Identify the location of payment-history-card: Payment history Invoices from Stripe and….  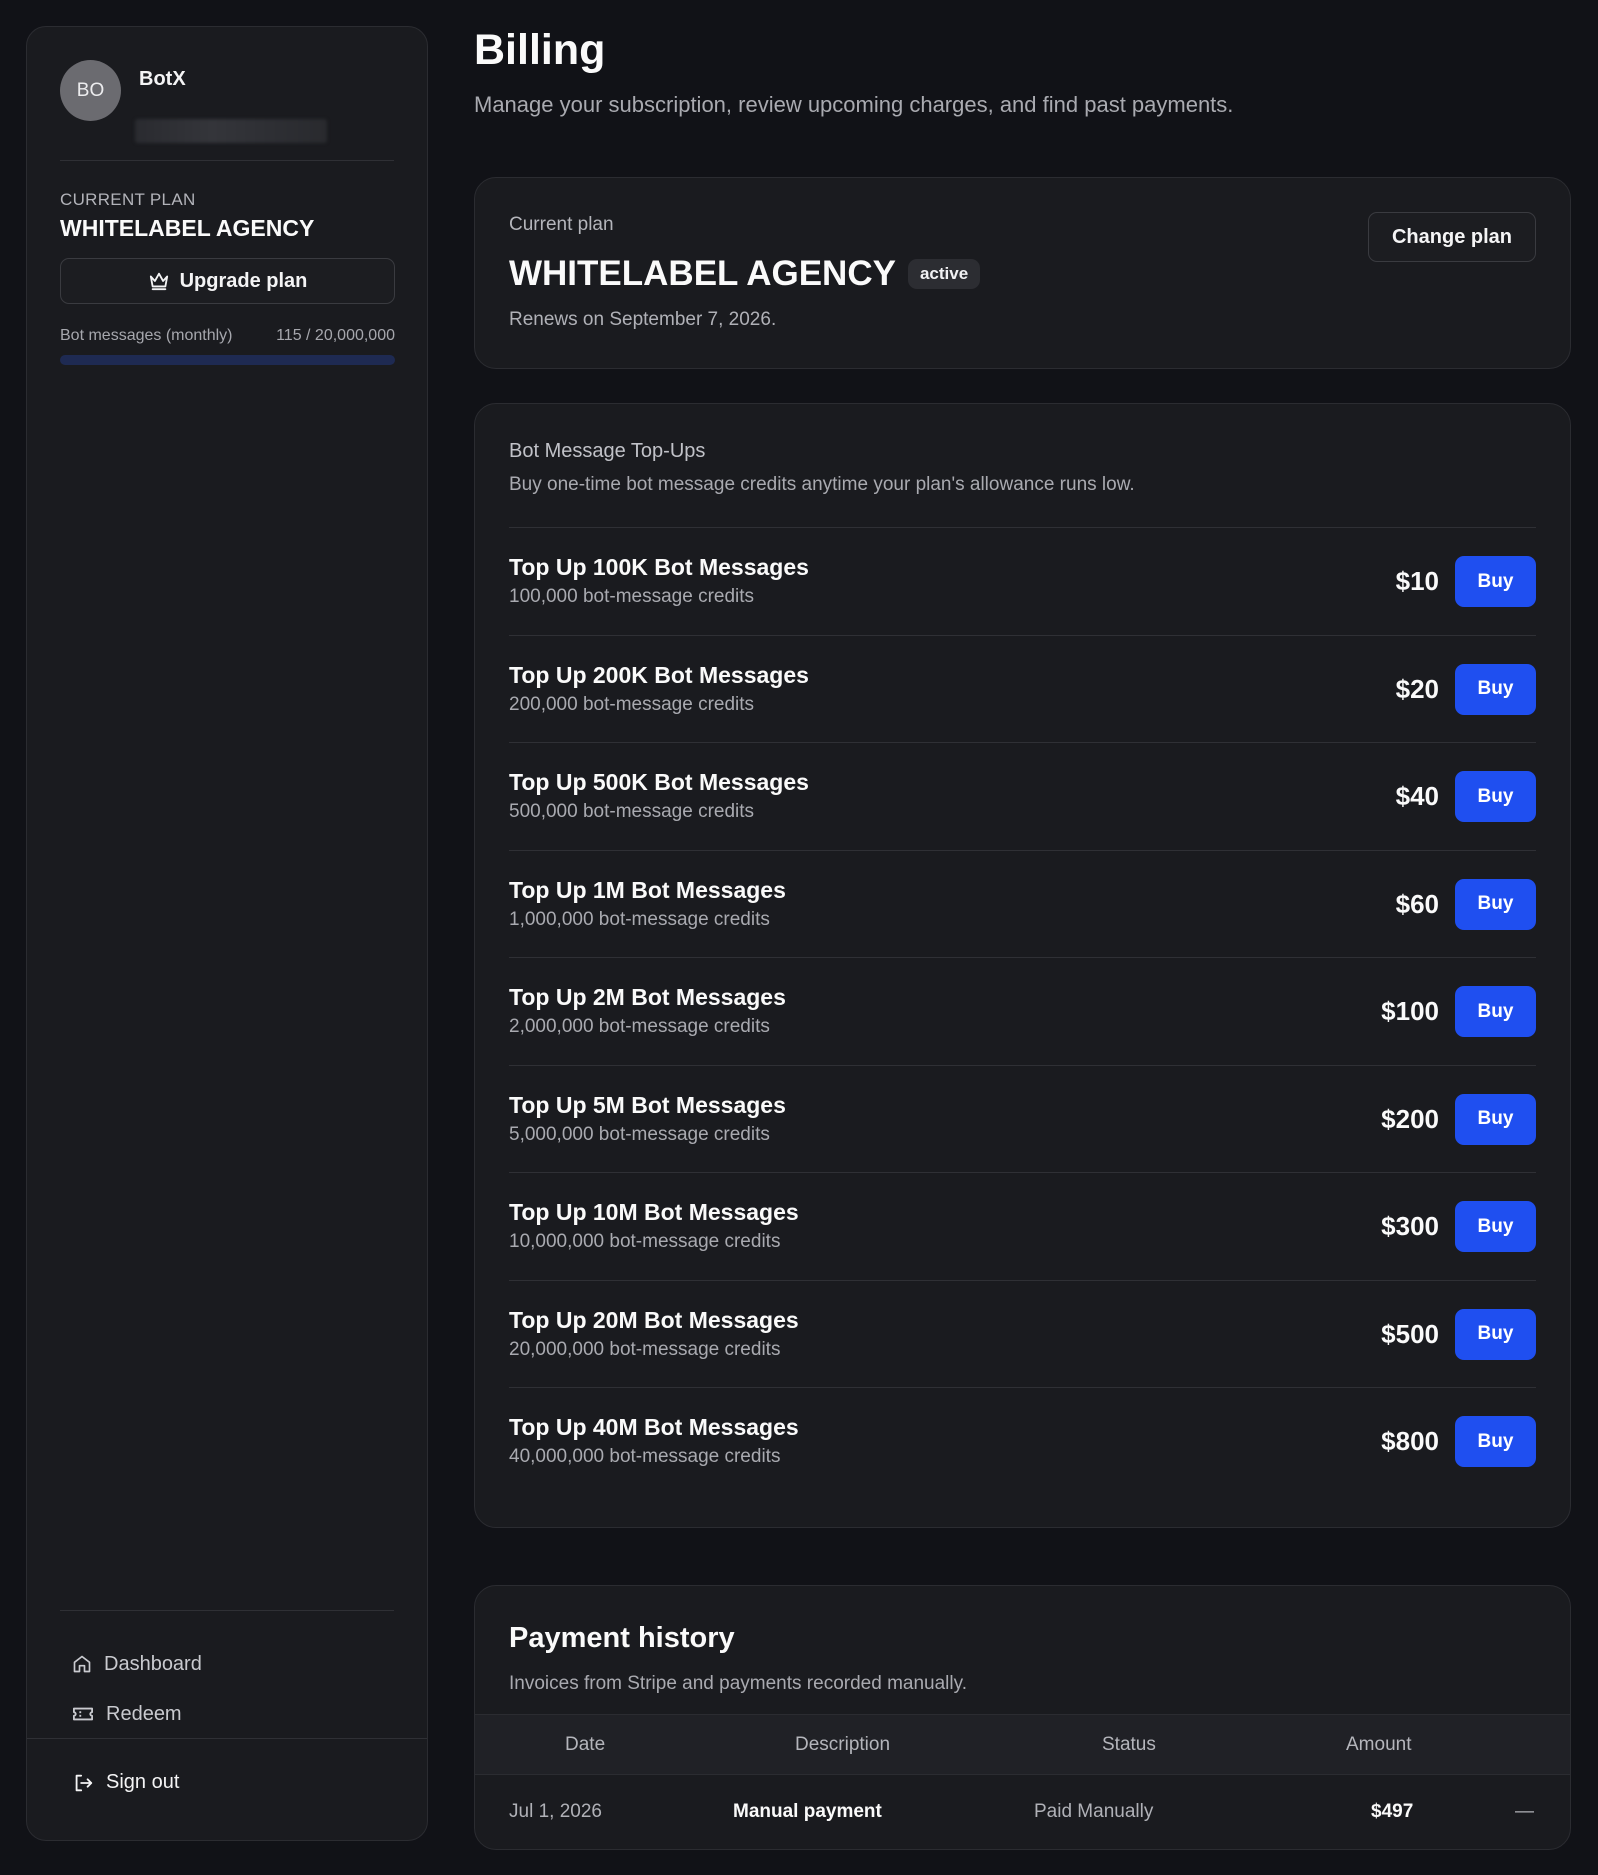
(1022, 1717).